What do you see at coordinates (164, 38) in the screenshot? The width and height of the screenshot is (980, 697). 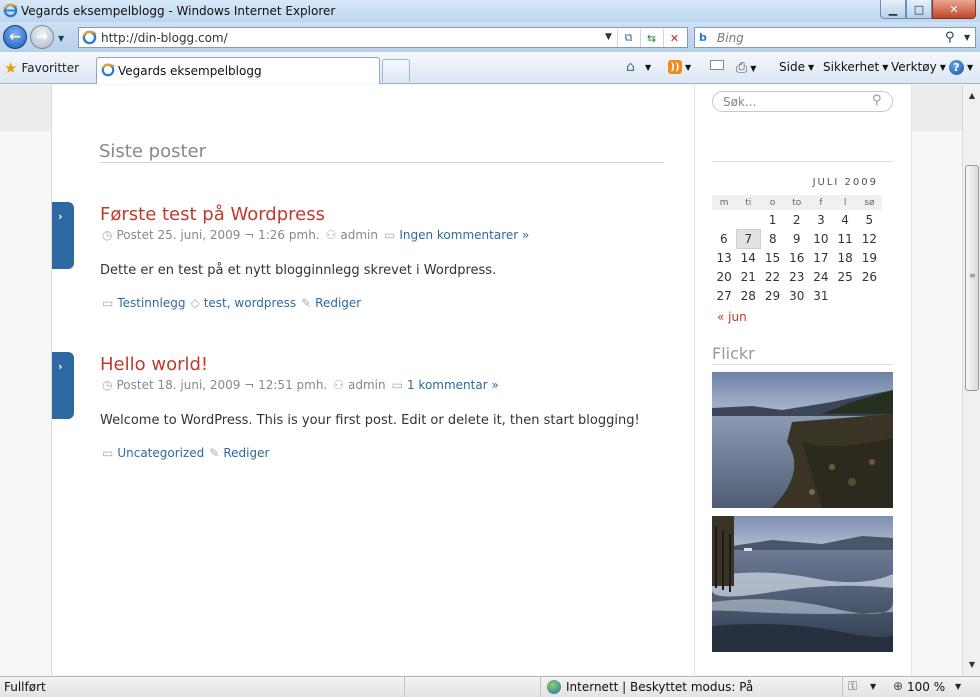 I see `address-url: http://din-blogg.com/` at bounding box center [164, 38].